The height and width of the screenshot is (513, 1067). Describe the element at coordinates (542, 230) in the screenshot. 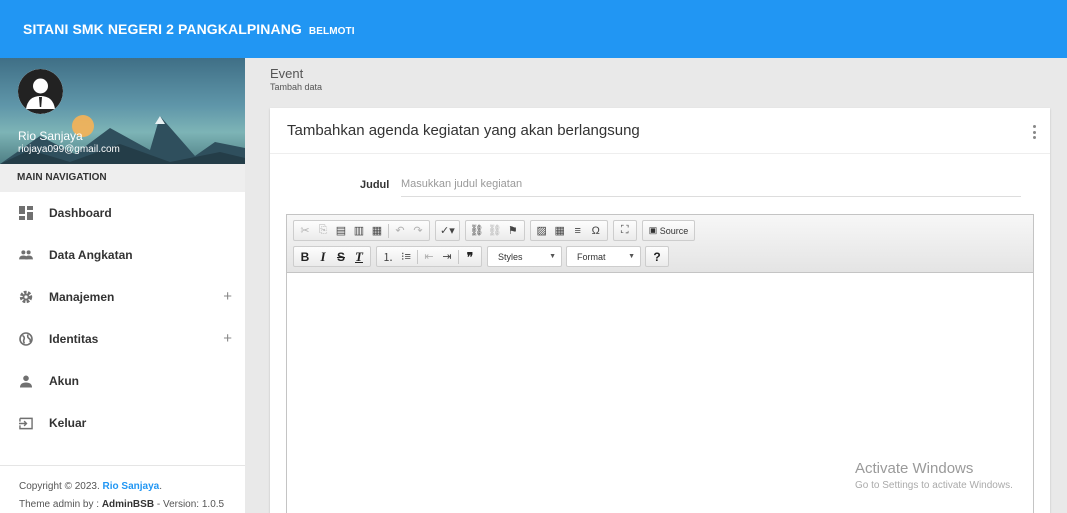

I see `image-icon: ▨` at that location.